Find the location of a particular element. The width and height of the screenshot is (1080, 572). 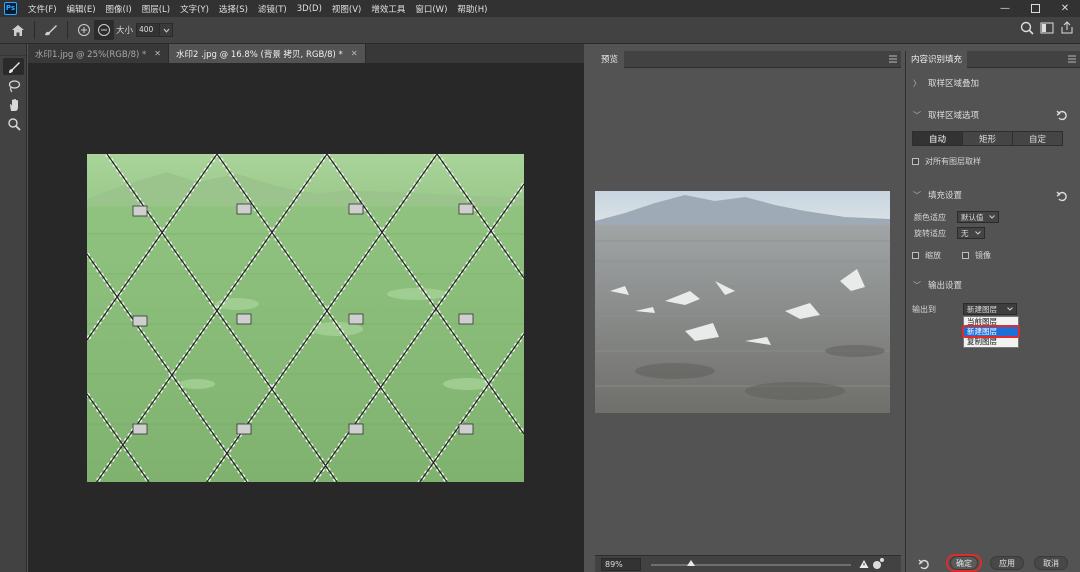

lasso-tool is located at coordinates (13, 85).